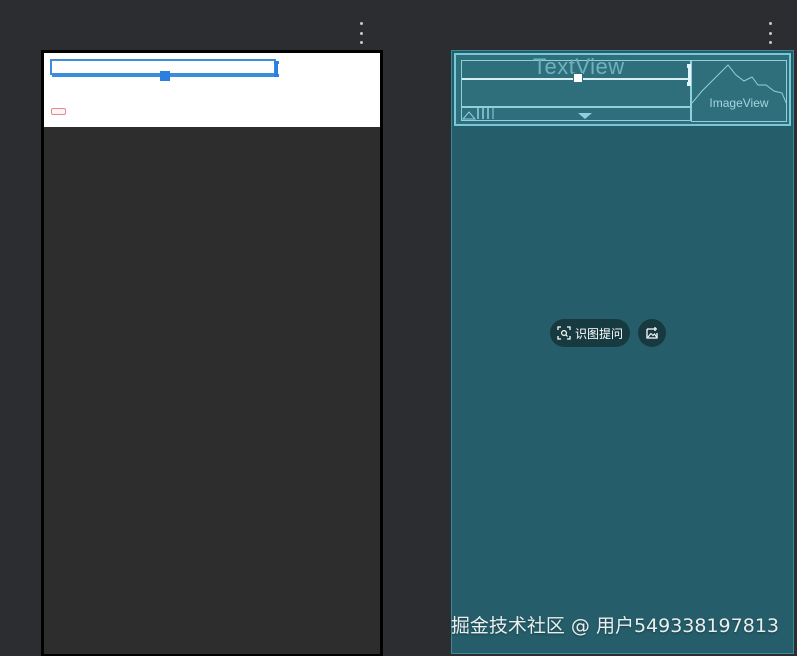 Image resolution: width=797 pixels, height=656 pixels. What do you see at coordinates (361, 33) in the screenshot?
I see `left-panel-options-icon` at bounding box center [361, 33].